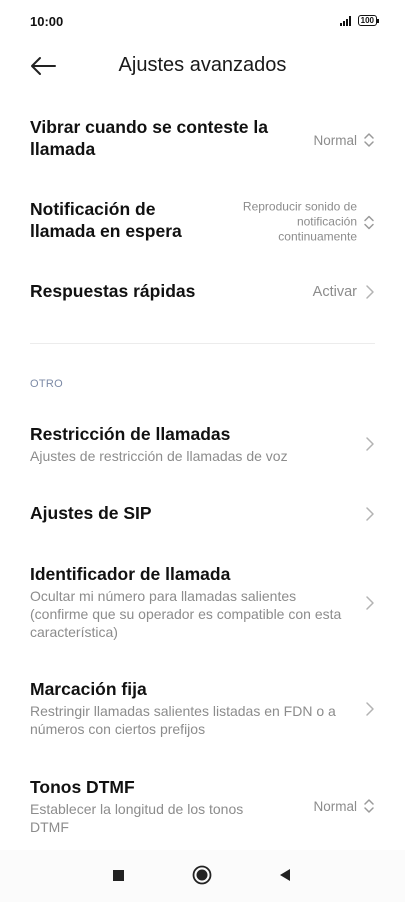 This screenshot has width=405, height=902. What do you see at coordinates (130, 434) in the screenshot?
I see `setting-title: Restricción de llamadas` at bounding box center [130, 434].